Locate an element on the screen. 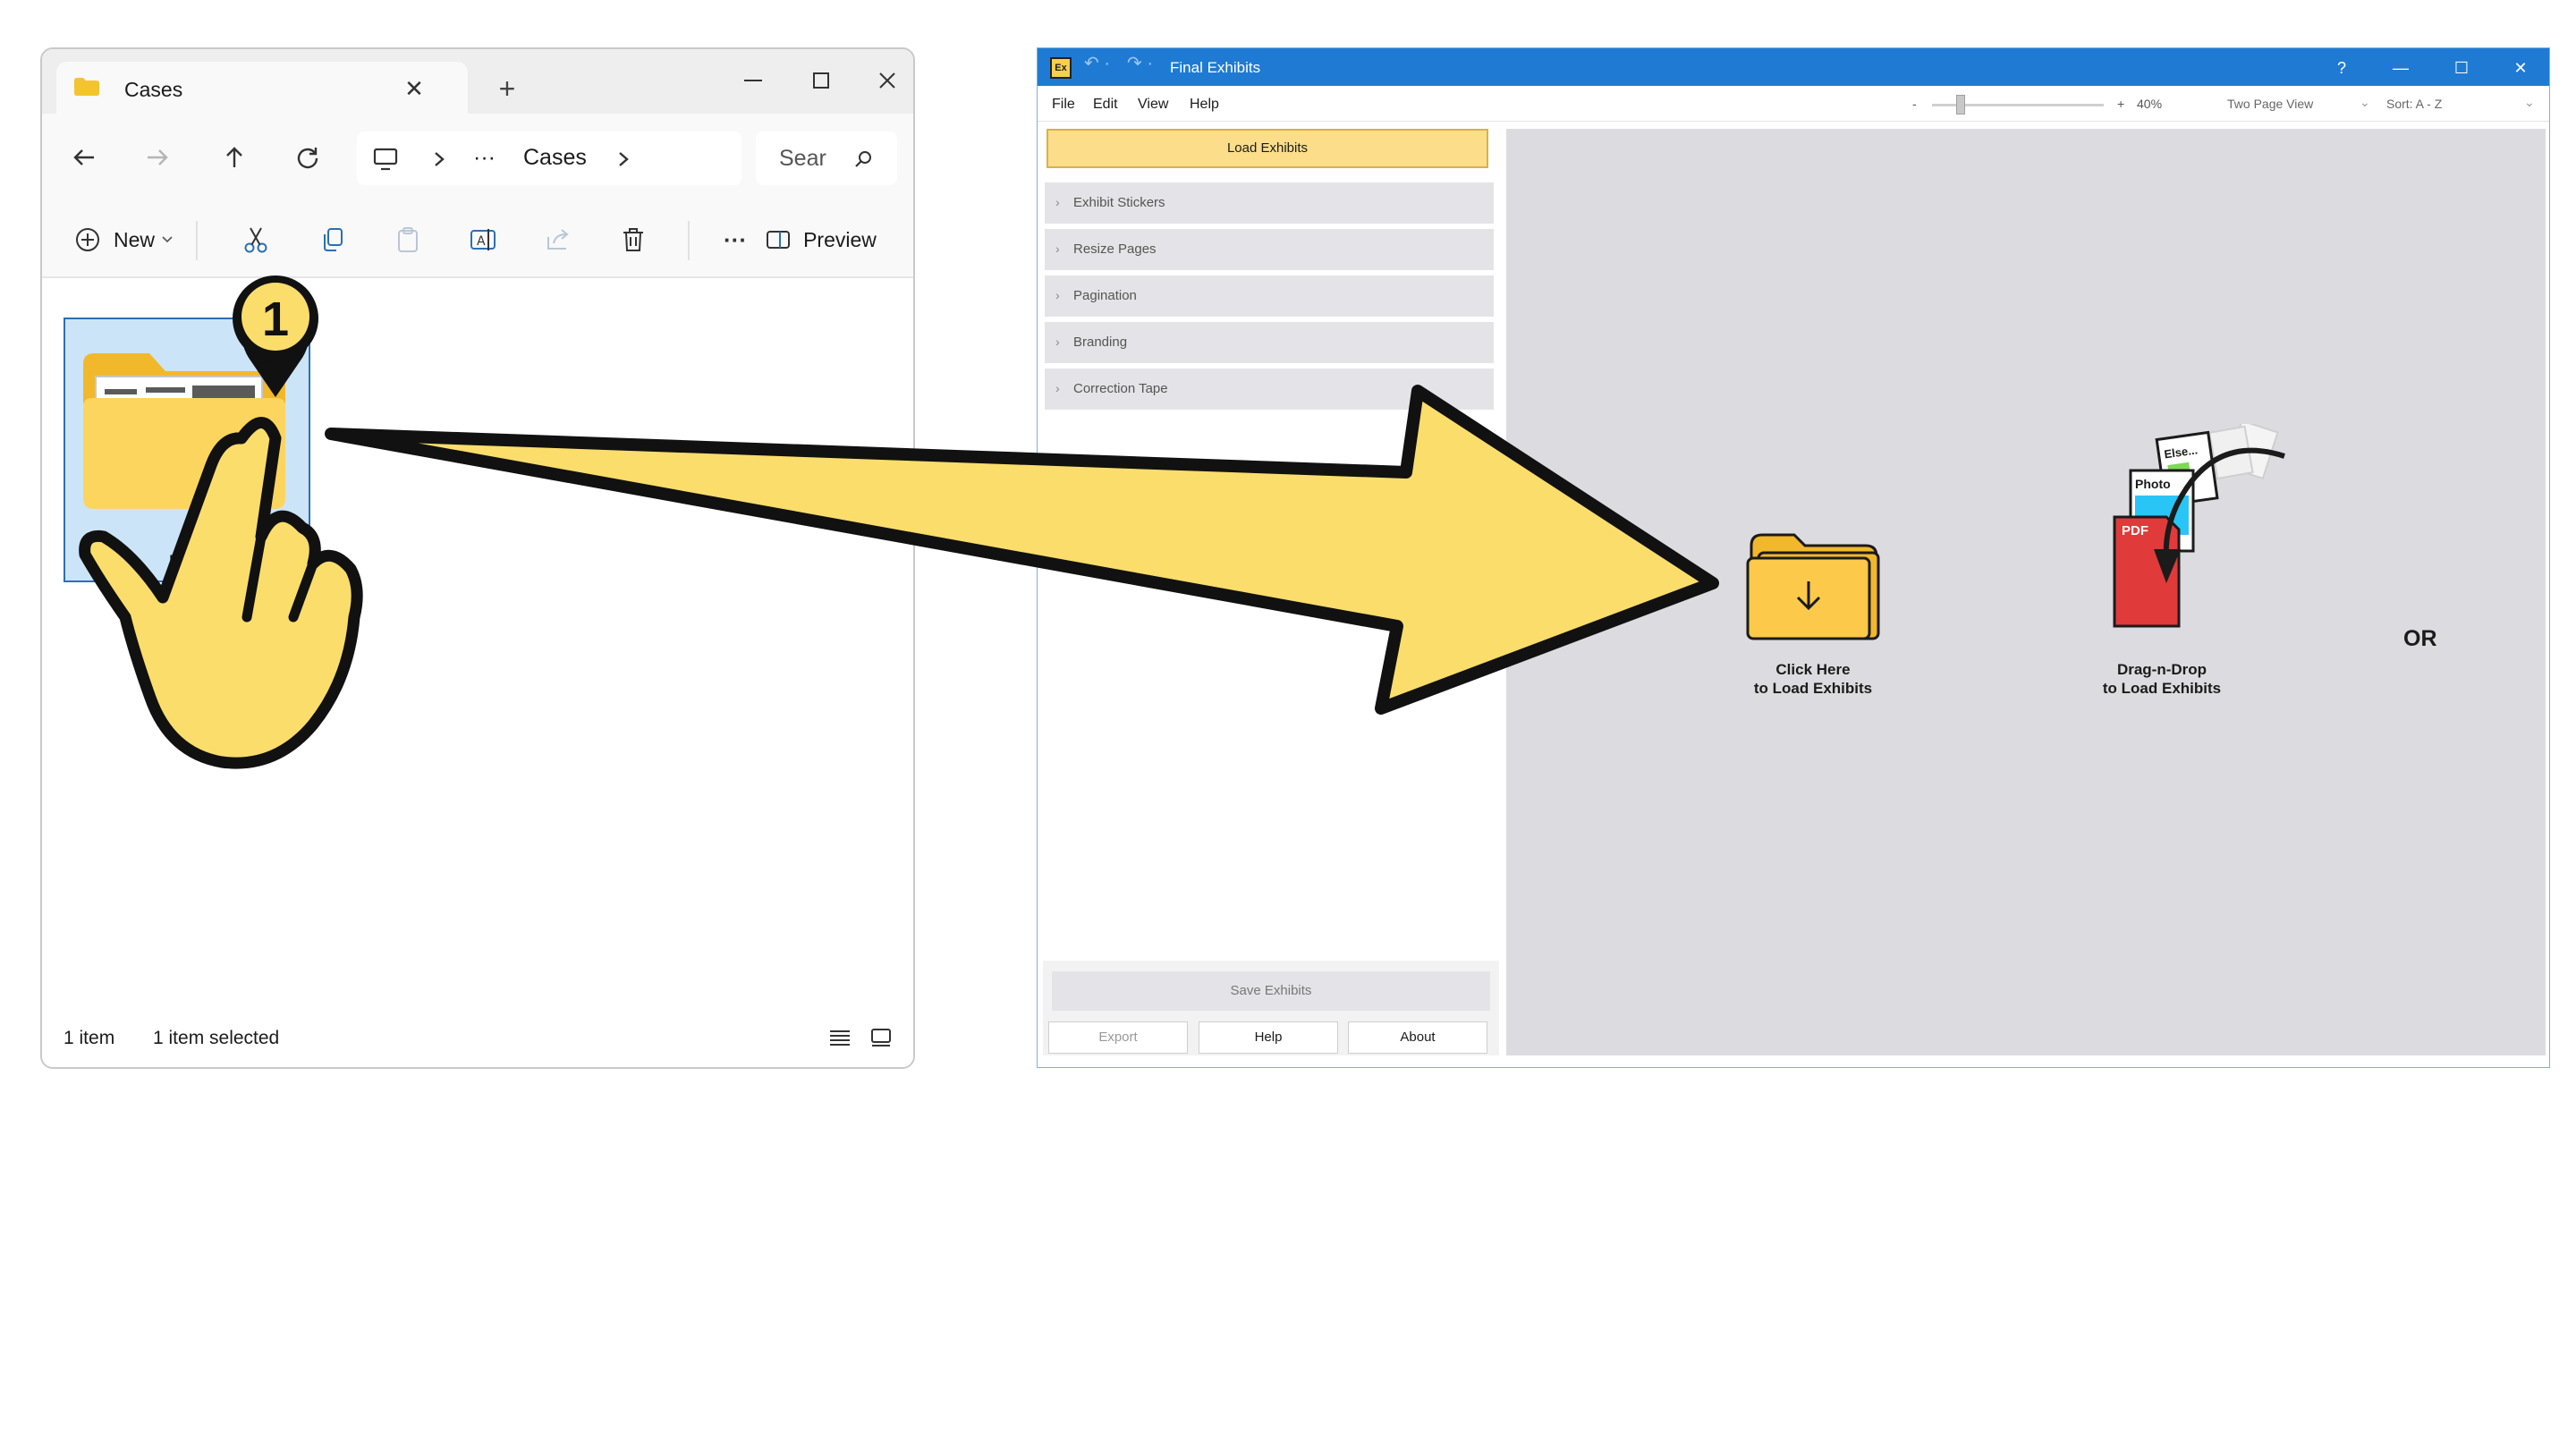  section-branding: › Branding is located at coordinates (1269, 342).